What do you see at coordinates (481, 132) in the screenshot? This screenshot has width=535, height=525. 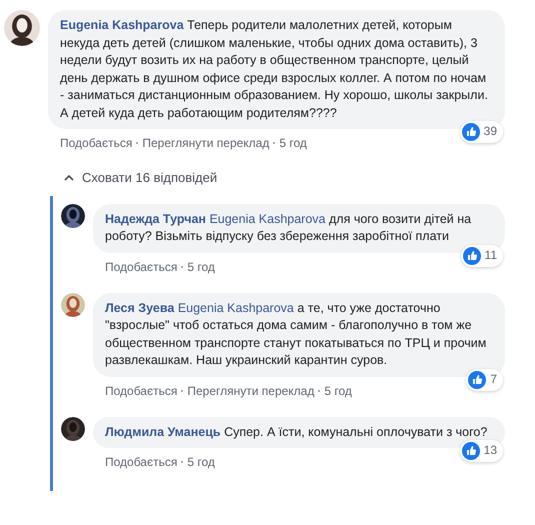 I see `reaction-badge: 39` at bounding box center [481, 132].